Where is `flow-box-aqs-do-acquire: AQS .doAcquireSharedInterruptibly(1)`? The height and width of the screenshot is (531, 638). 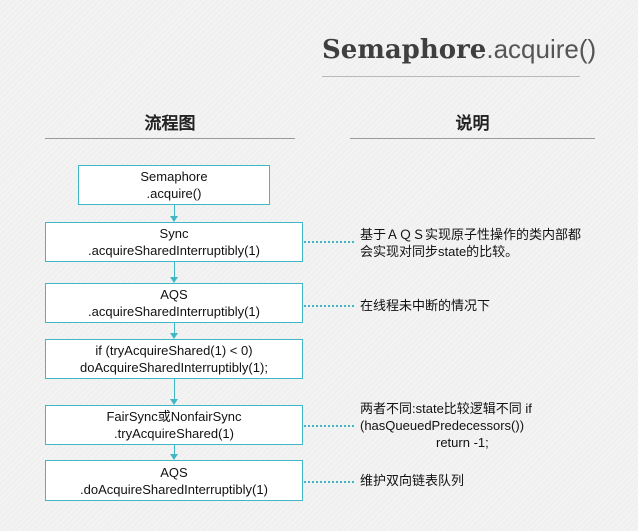
flow-box-aqs-do-acquire: AQS .doAcquireSharedInterruptibly(1) is located at coordinates (174, 480).